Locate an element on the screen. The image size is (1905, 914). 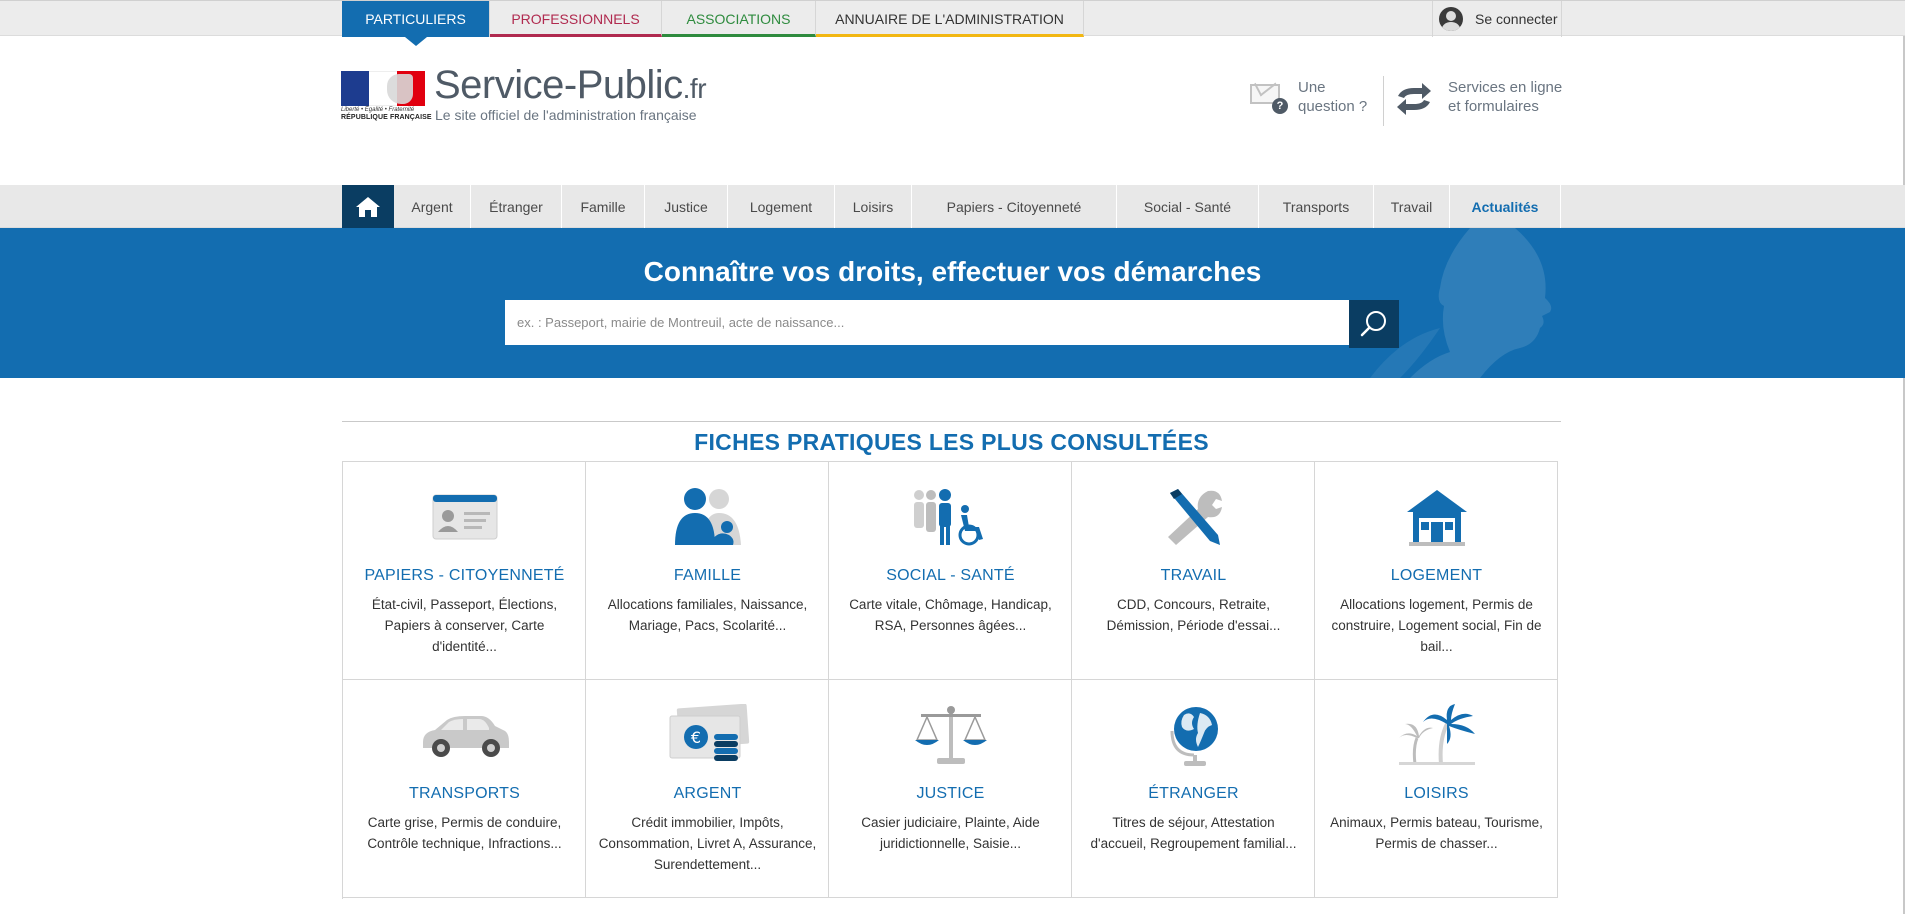
card-title: ARGENT is located at coordinates (707, 793).